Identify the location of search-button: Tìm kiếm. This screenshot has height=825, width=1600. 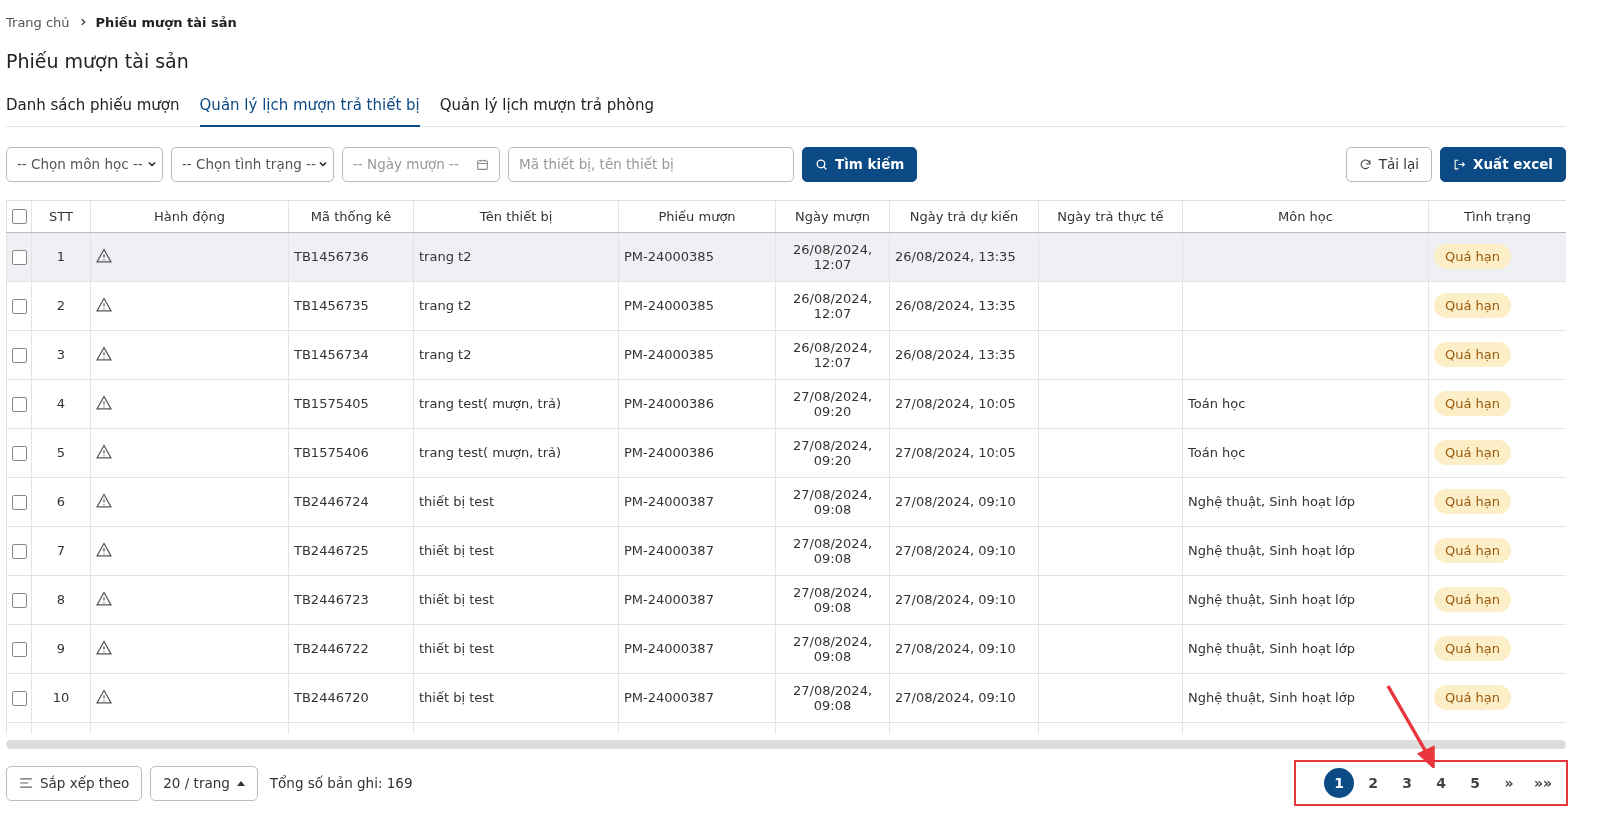
(860, 164).